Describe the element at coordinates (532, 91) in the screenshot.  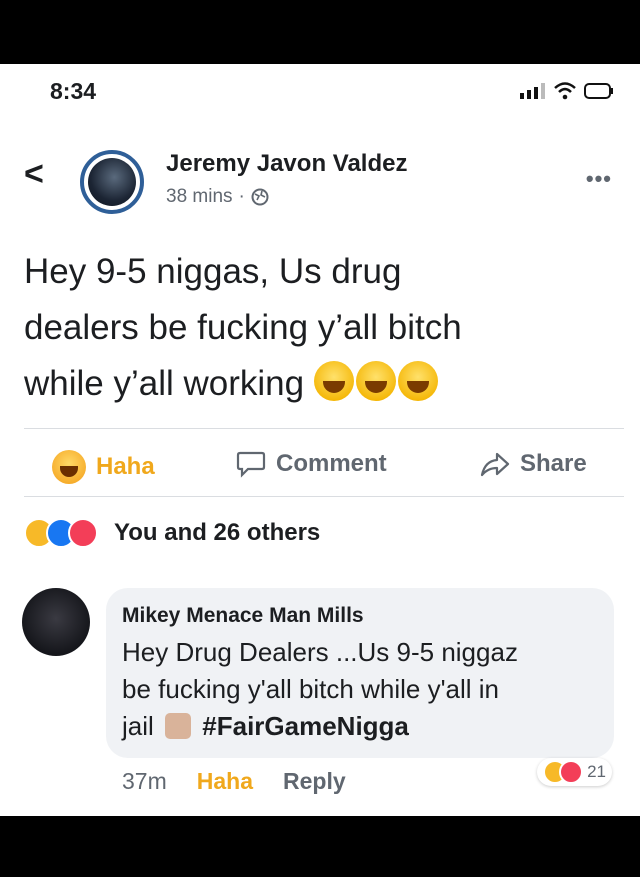
I see `signal-icon` at that location.